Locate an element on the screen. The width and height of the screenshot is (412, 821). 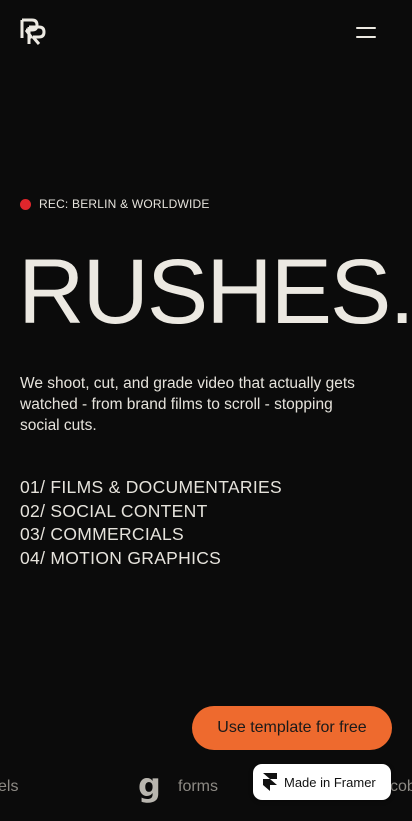
menu-line-bottom is located at coordinates (366, 37).